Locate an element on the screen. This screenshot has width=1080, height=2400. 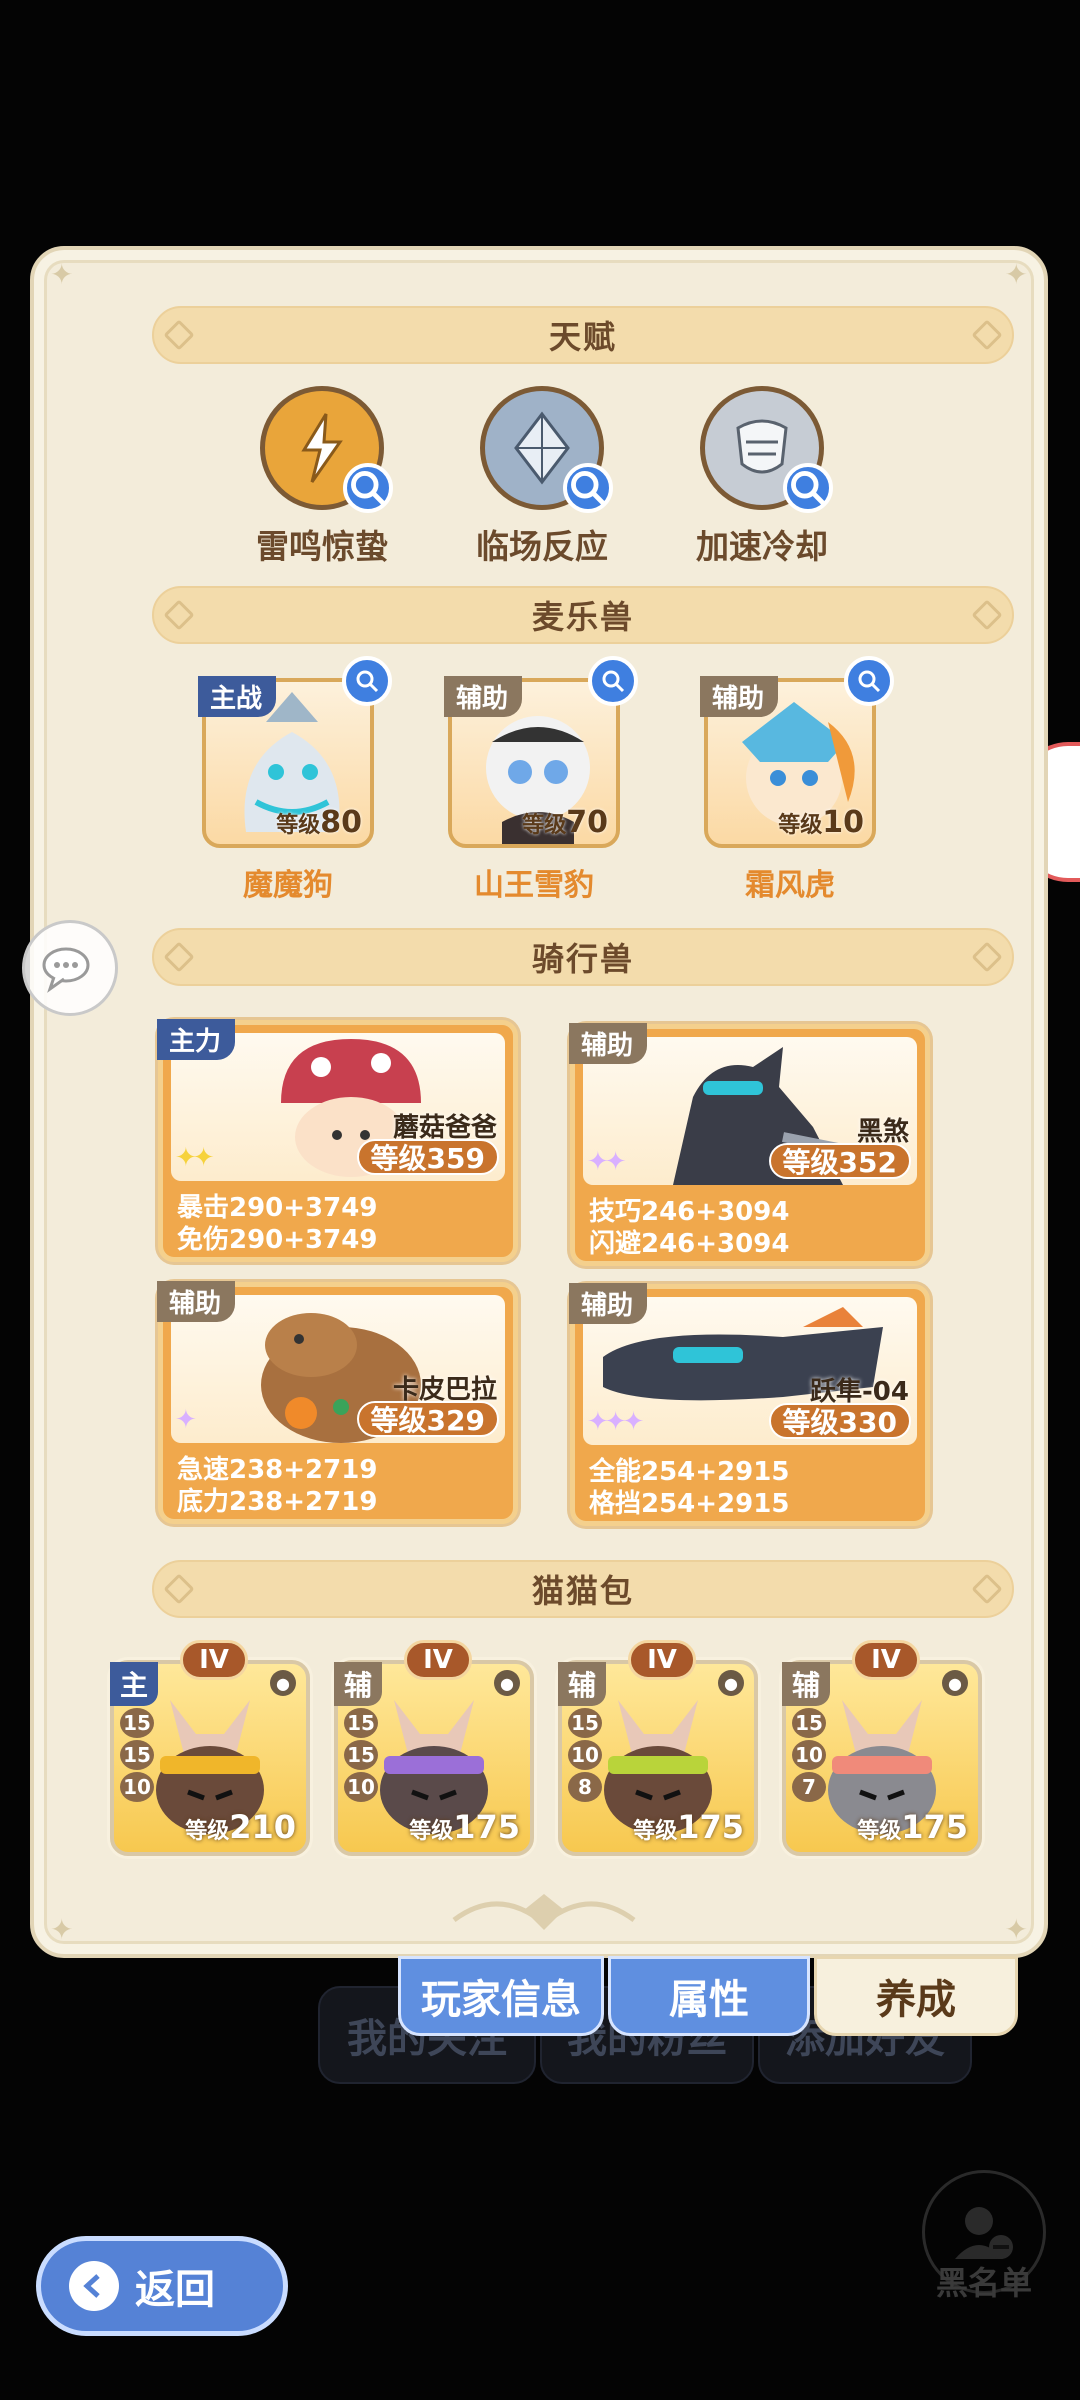
armor-icon is located at coordinates (766, 449).